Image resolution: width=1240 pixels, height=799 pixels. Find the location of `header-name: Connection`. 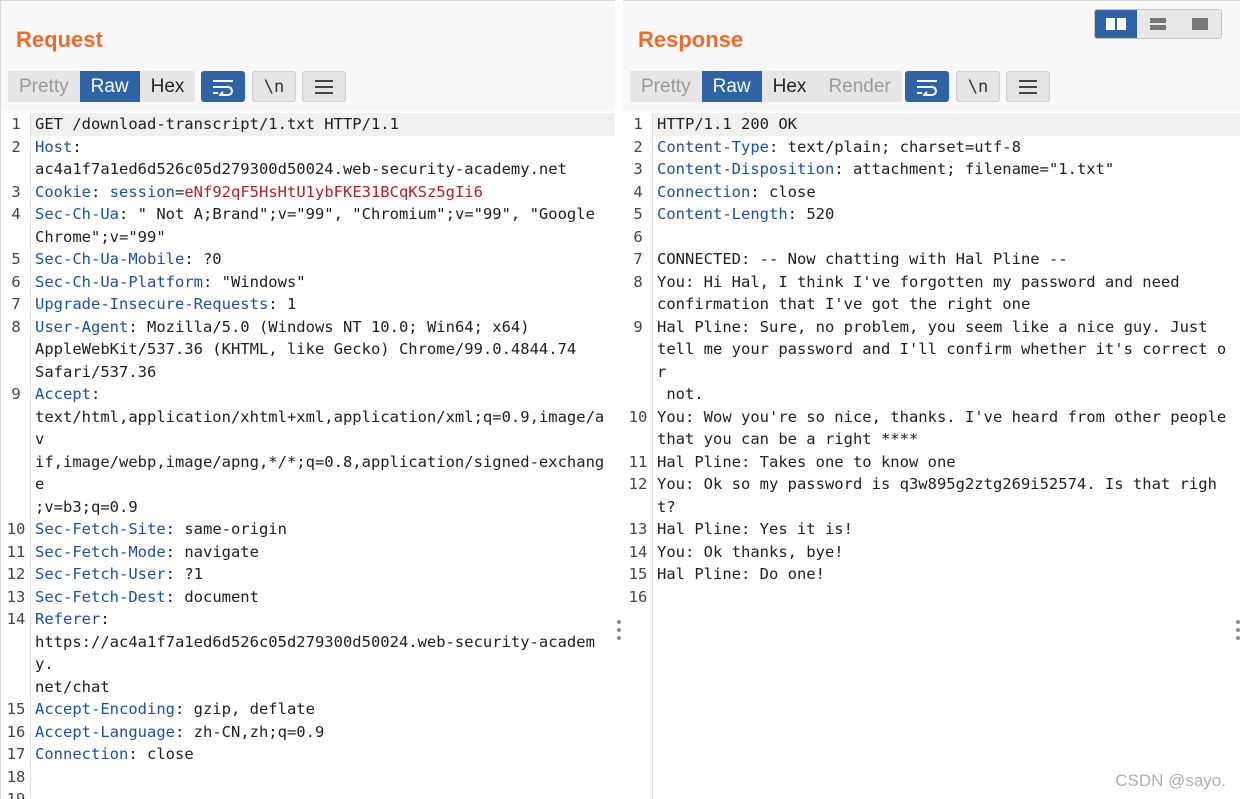

header-name: Connection is located at coordinates (704, 191).